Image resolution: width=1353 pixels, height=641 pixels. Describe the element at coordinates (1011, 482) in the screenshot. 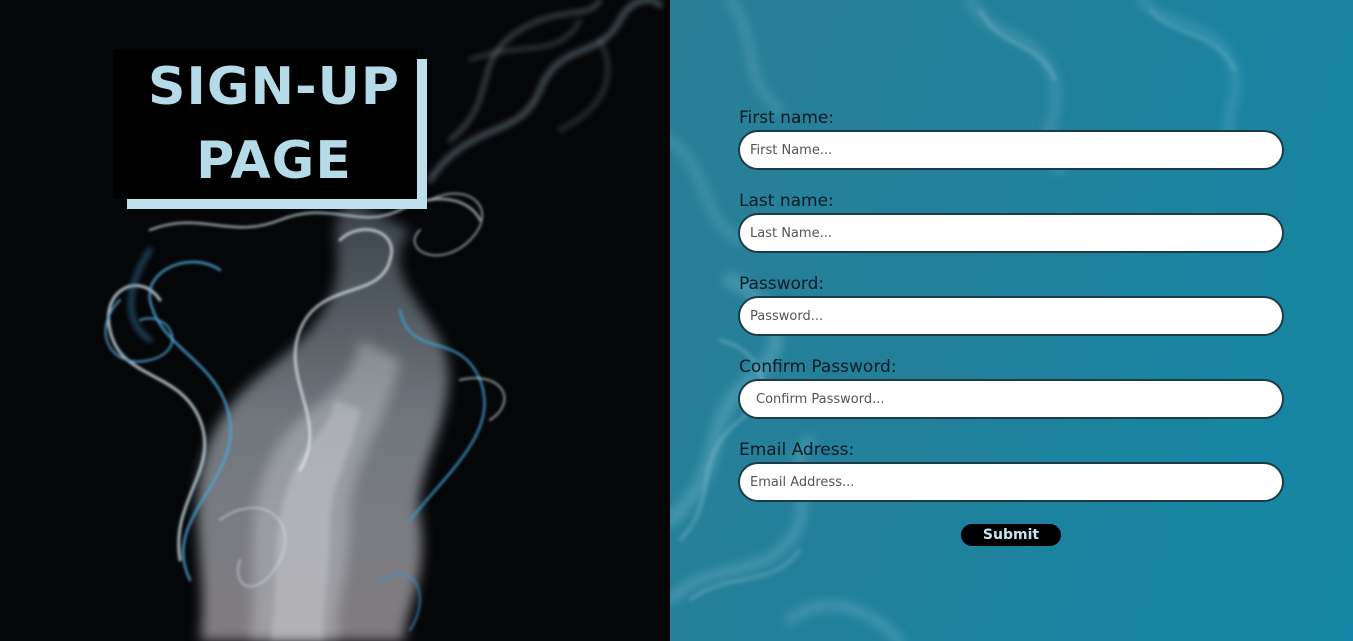

I see `email-input` at that location.